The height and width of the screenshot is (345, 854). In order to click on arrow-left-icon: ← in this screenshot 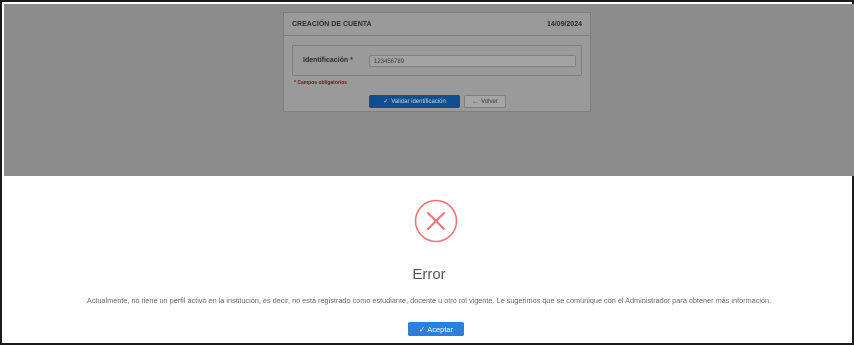, I will do `click(475, 101)`.